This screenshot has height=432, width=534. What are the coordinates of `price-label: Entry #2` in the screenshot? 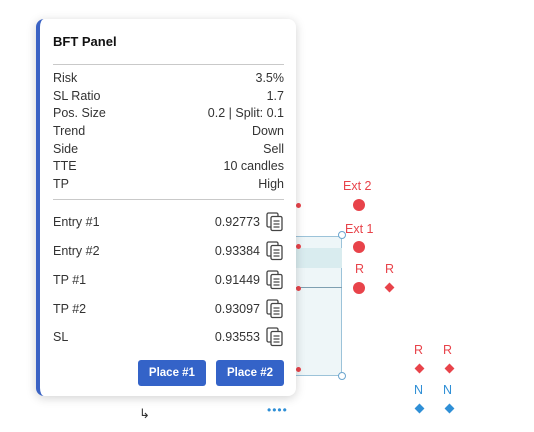 It's located at (76, 251).